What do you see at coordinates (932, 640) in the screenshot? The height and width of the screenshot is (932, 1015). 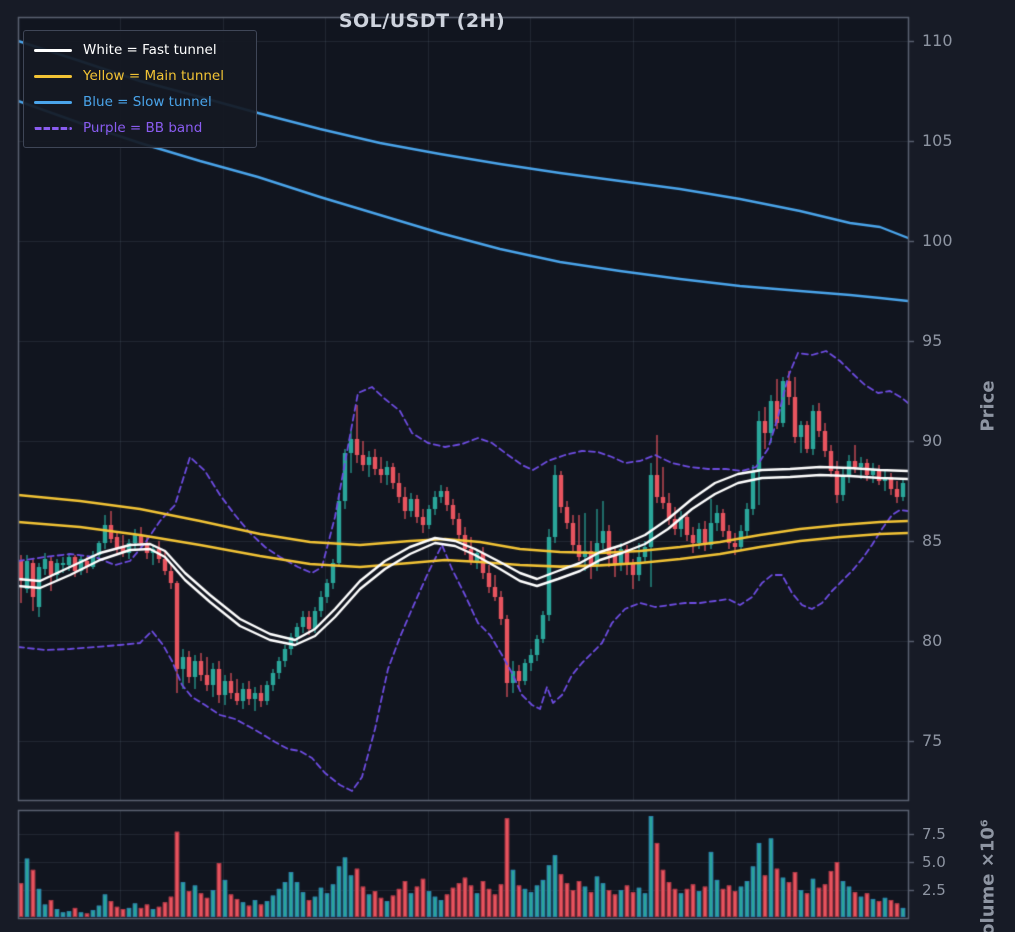 I see `price-tick-label: 80` at bounding box center [932, 640].